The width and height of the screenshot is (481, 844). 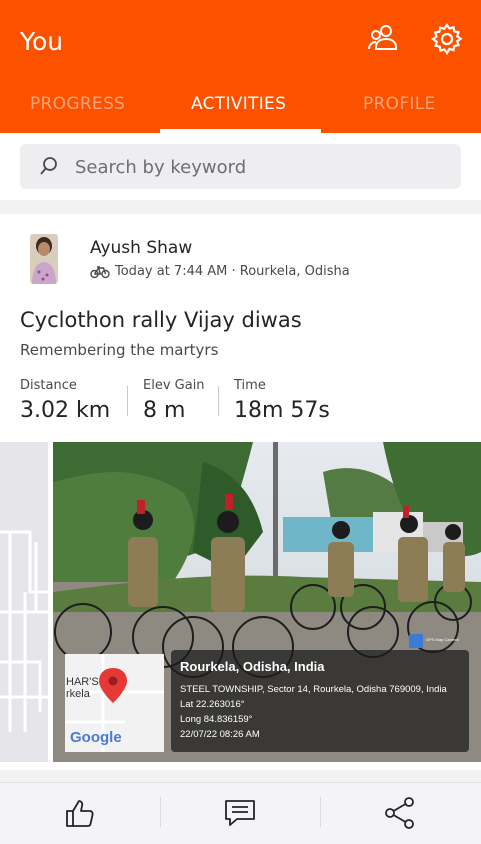 What do you see at coordinates (80, 813) in the screenshot?
I see `like-icon` at bounding box center [80, 813].